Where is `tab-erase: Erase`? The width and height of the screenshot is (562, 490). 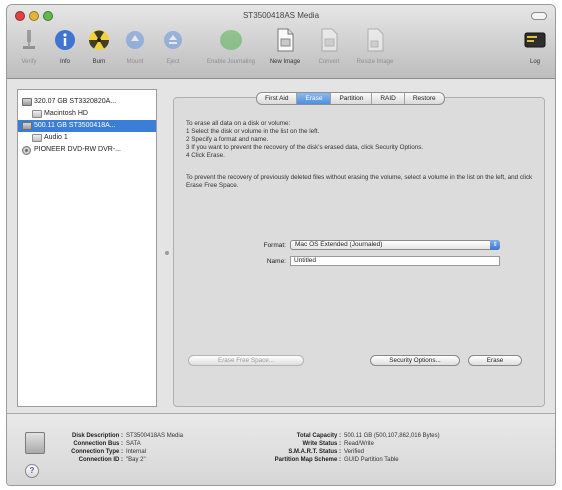
tab-erase: Erase is located at coordinates (314, 98).